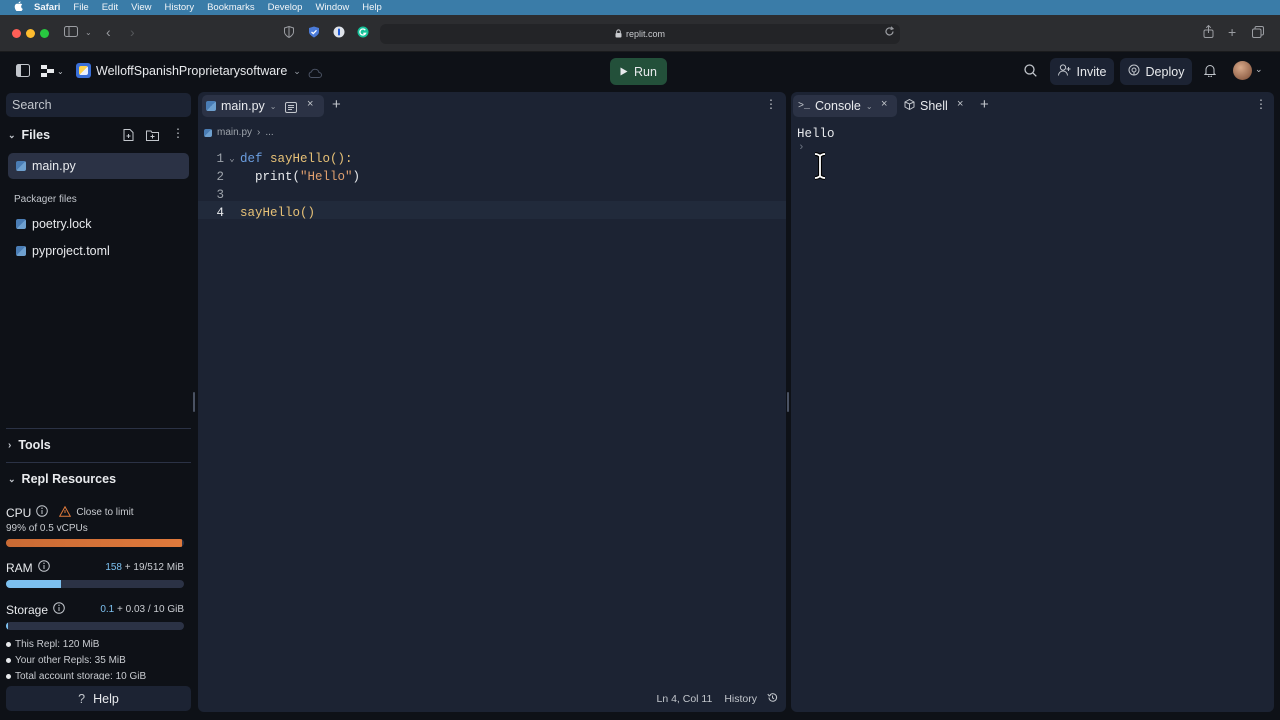 This screenshot has width=1280, height=720. What do you see at coordinates (76, 675) in the screenshot?
I see `storage-item: Total account storage: 10 GiB` at bounding box center [76, 675].